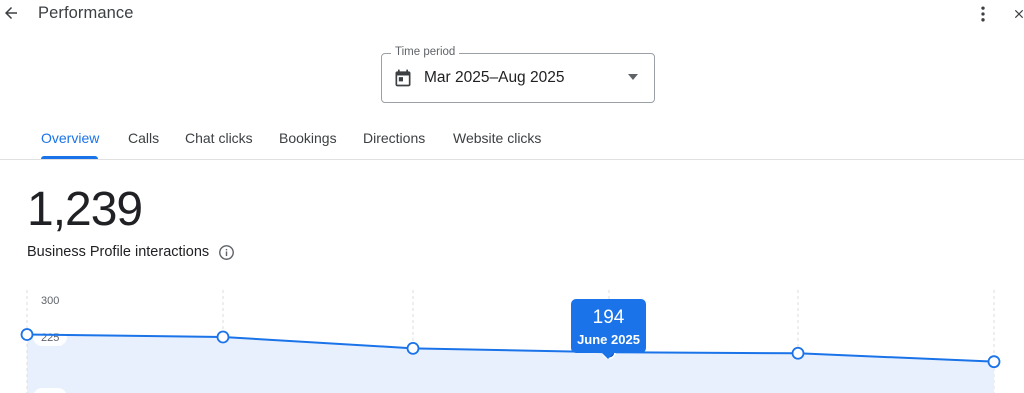 This screenshot has width=1024, height=393. What do you see at coordinates (633, 77) in the screenshot?
I see `dropdown-arrow-icon` at bounding box center [633, 77].